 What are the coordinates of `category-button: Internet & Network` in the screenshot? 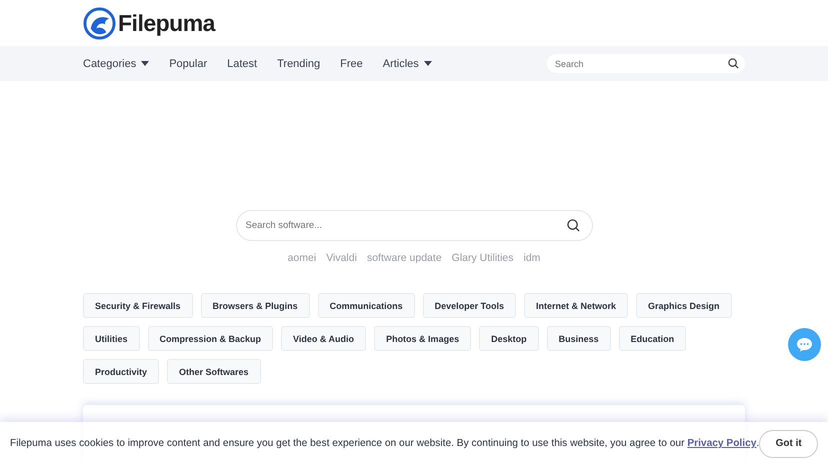 It's located at (576, 305).